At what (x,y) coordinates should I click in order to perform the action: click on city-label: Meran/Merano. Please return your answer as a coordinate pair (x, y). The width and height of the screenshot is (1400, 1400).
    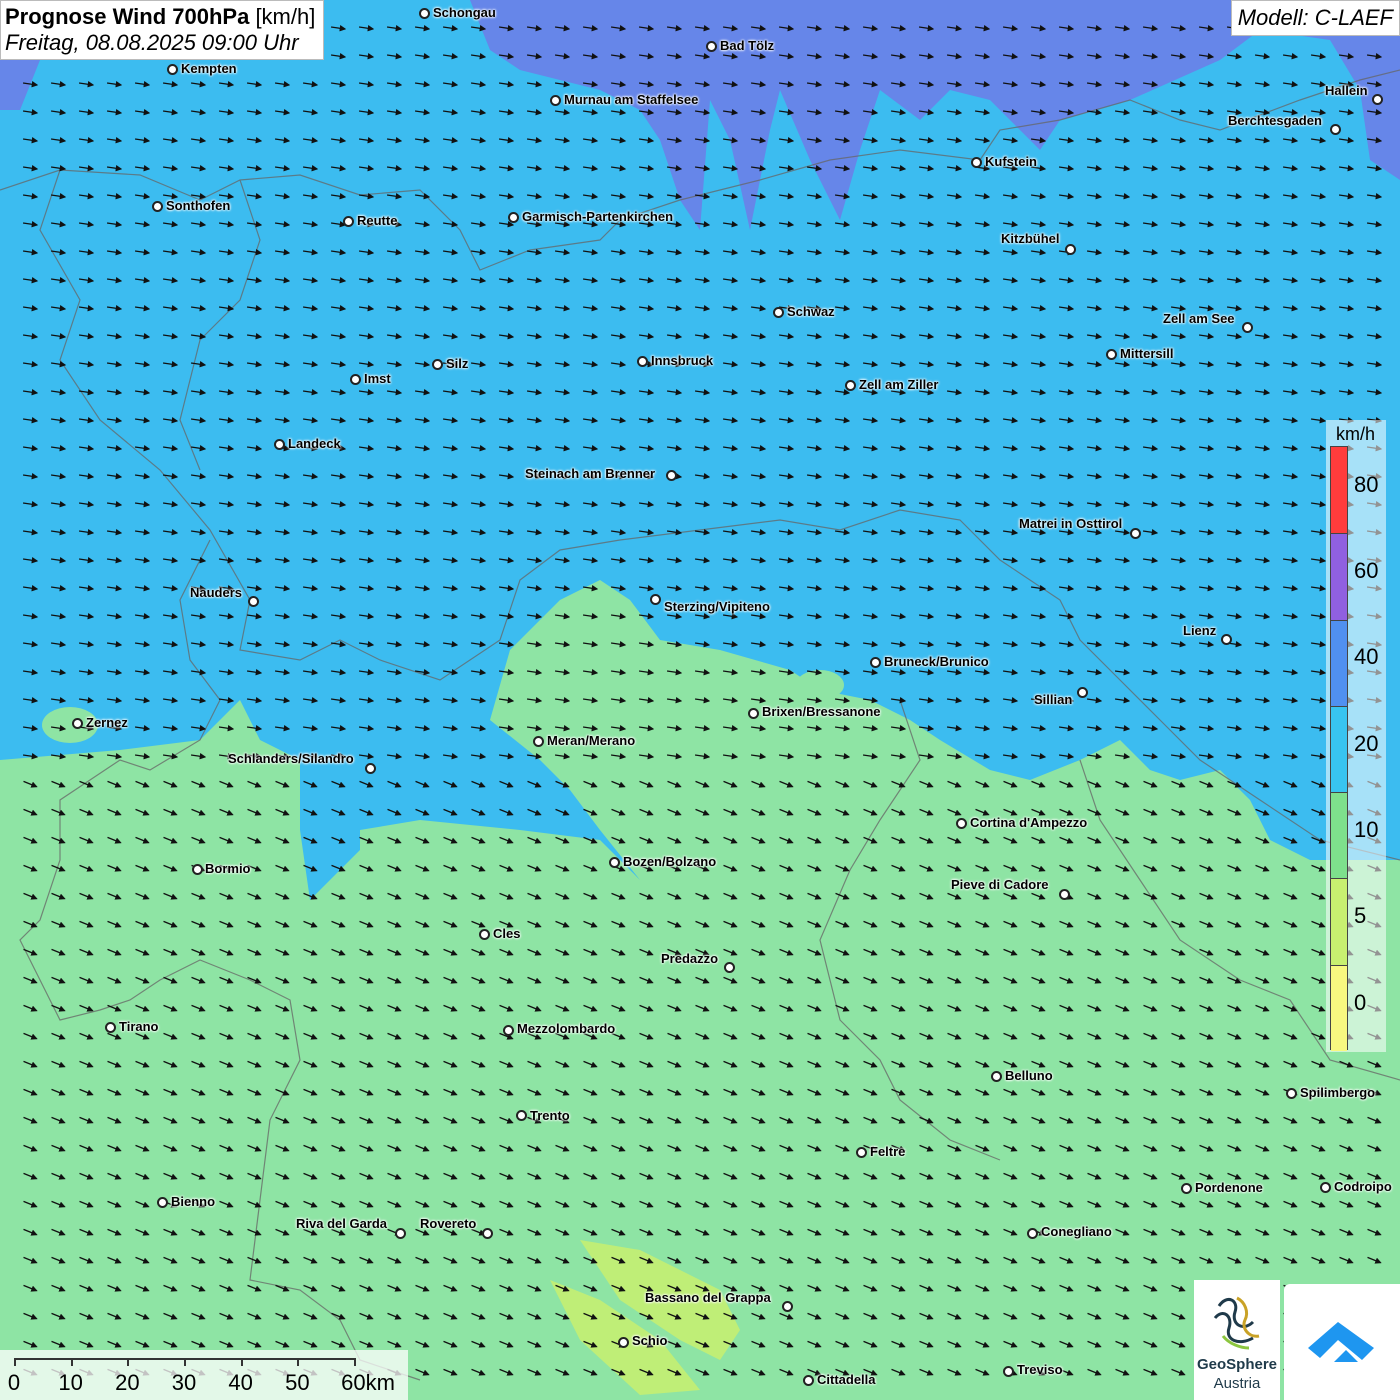
    Looking at the image, I should click on (591, 740).